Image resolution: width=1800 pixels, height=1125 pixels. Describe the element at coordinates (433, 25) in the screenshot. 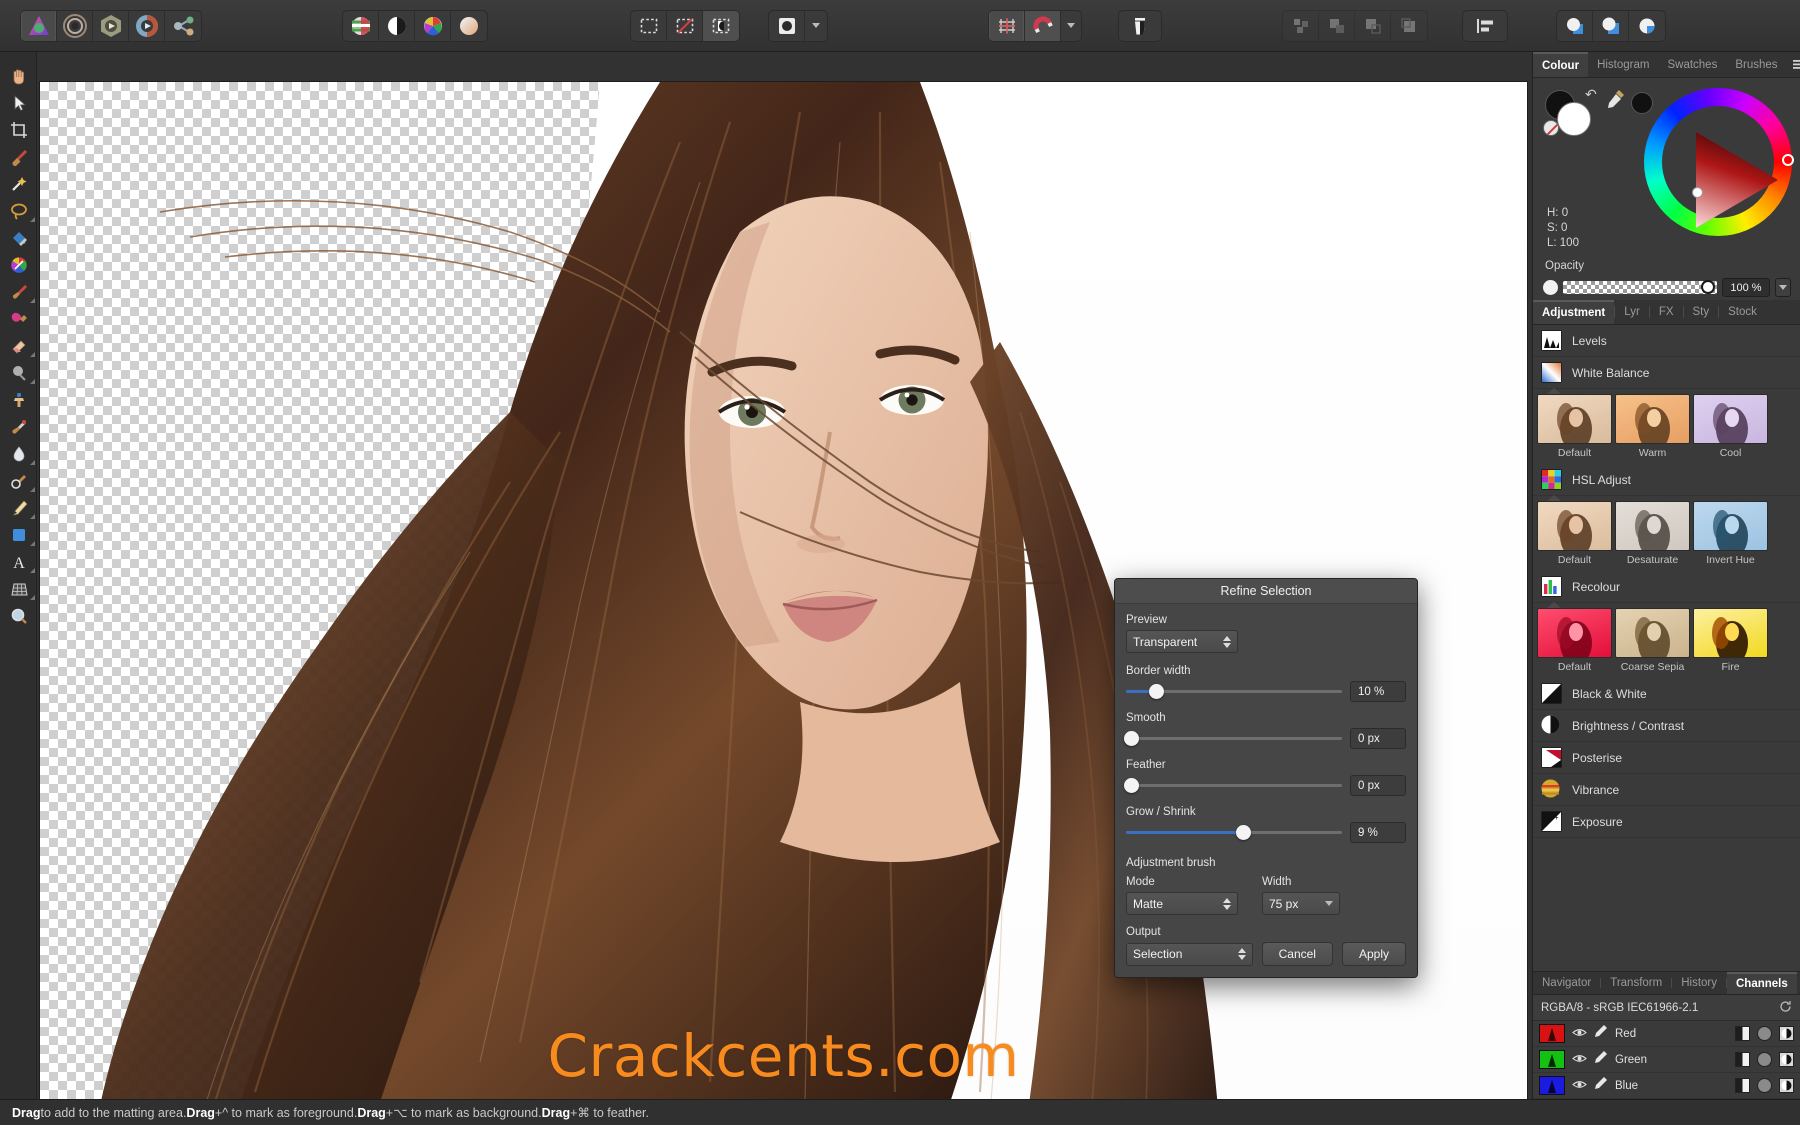

I see `colour-view-button` at that location.